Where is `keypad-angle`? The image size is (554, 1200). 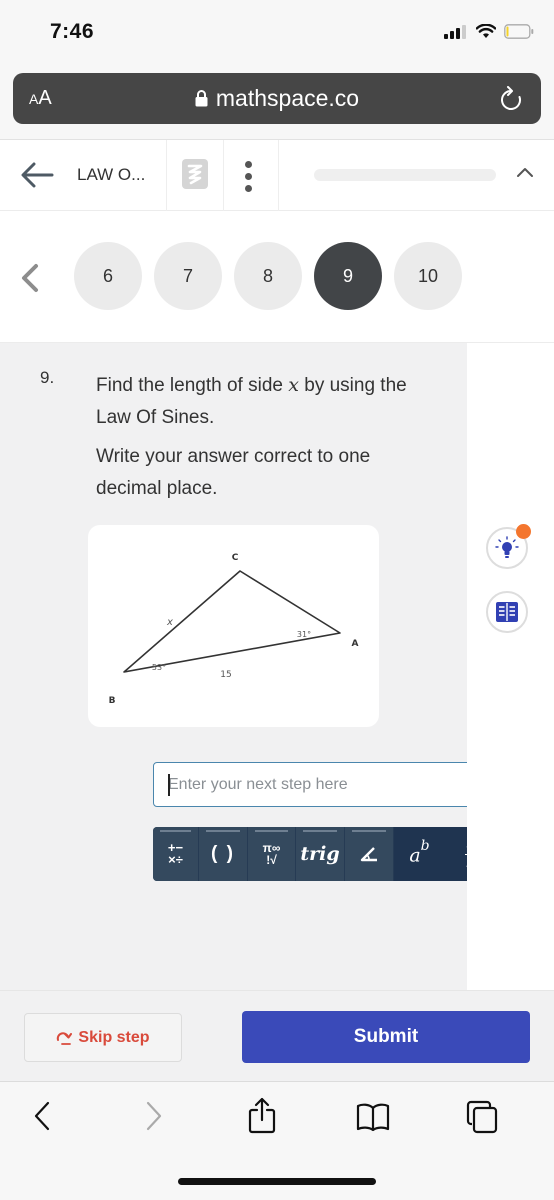 keypad-angle is located at coordinates (369, 854).